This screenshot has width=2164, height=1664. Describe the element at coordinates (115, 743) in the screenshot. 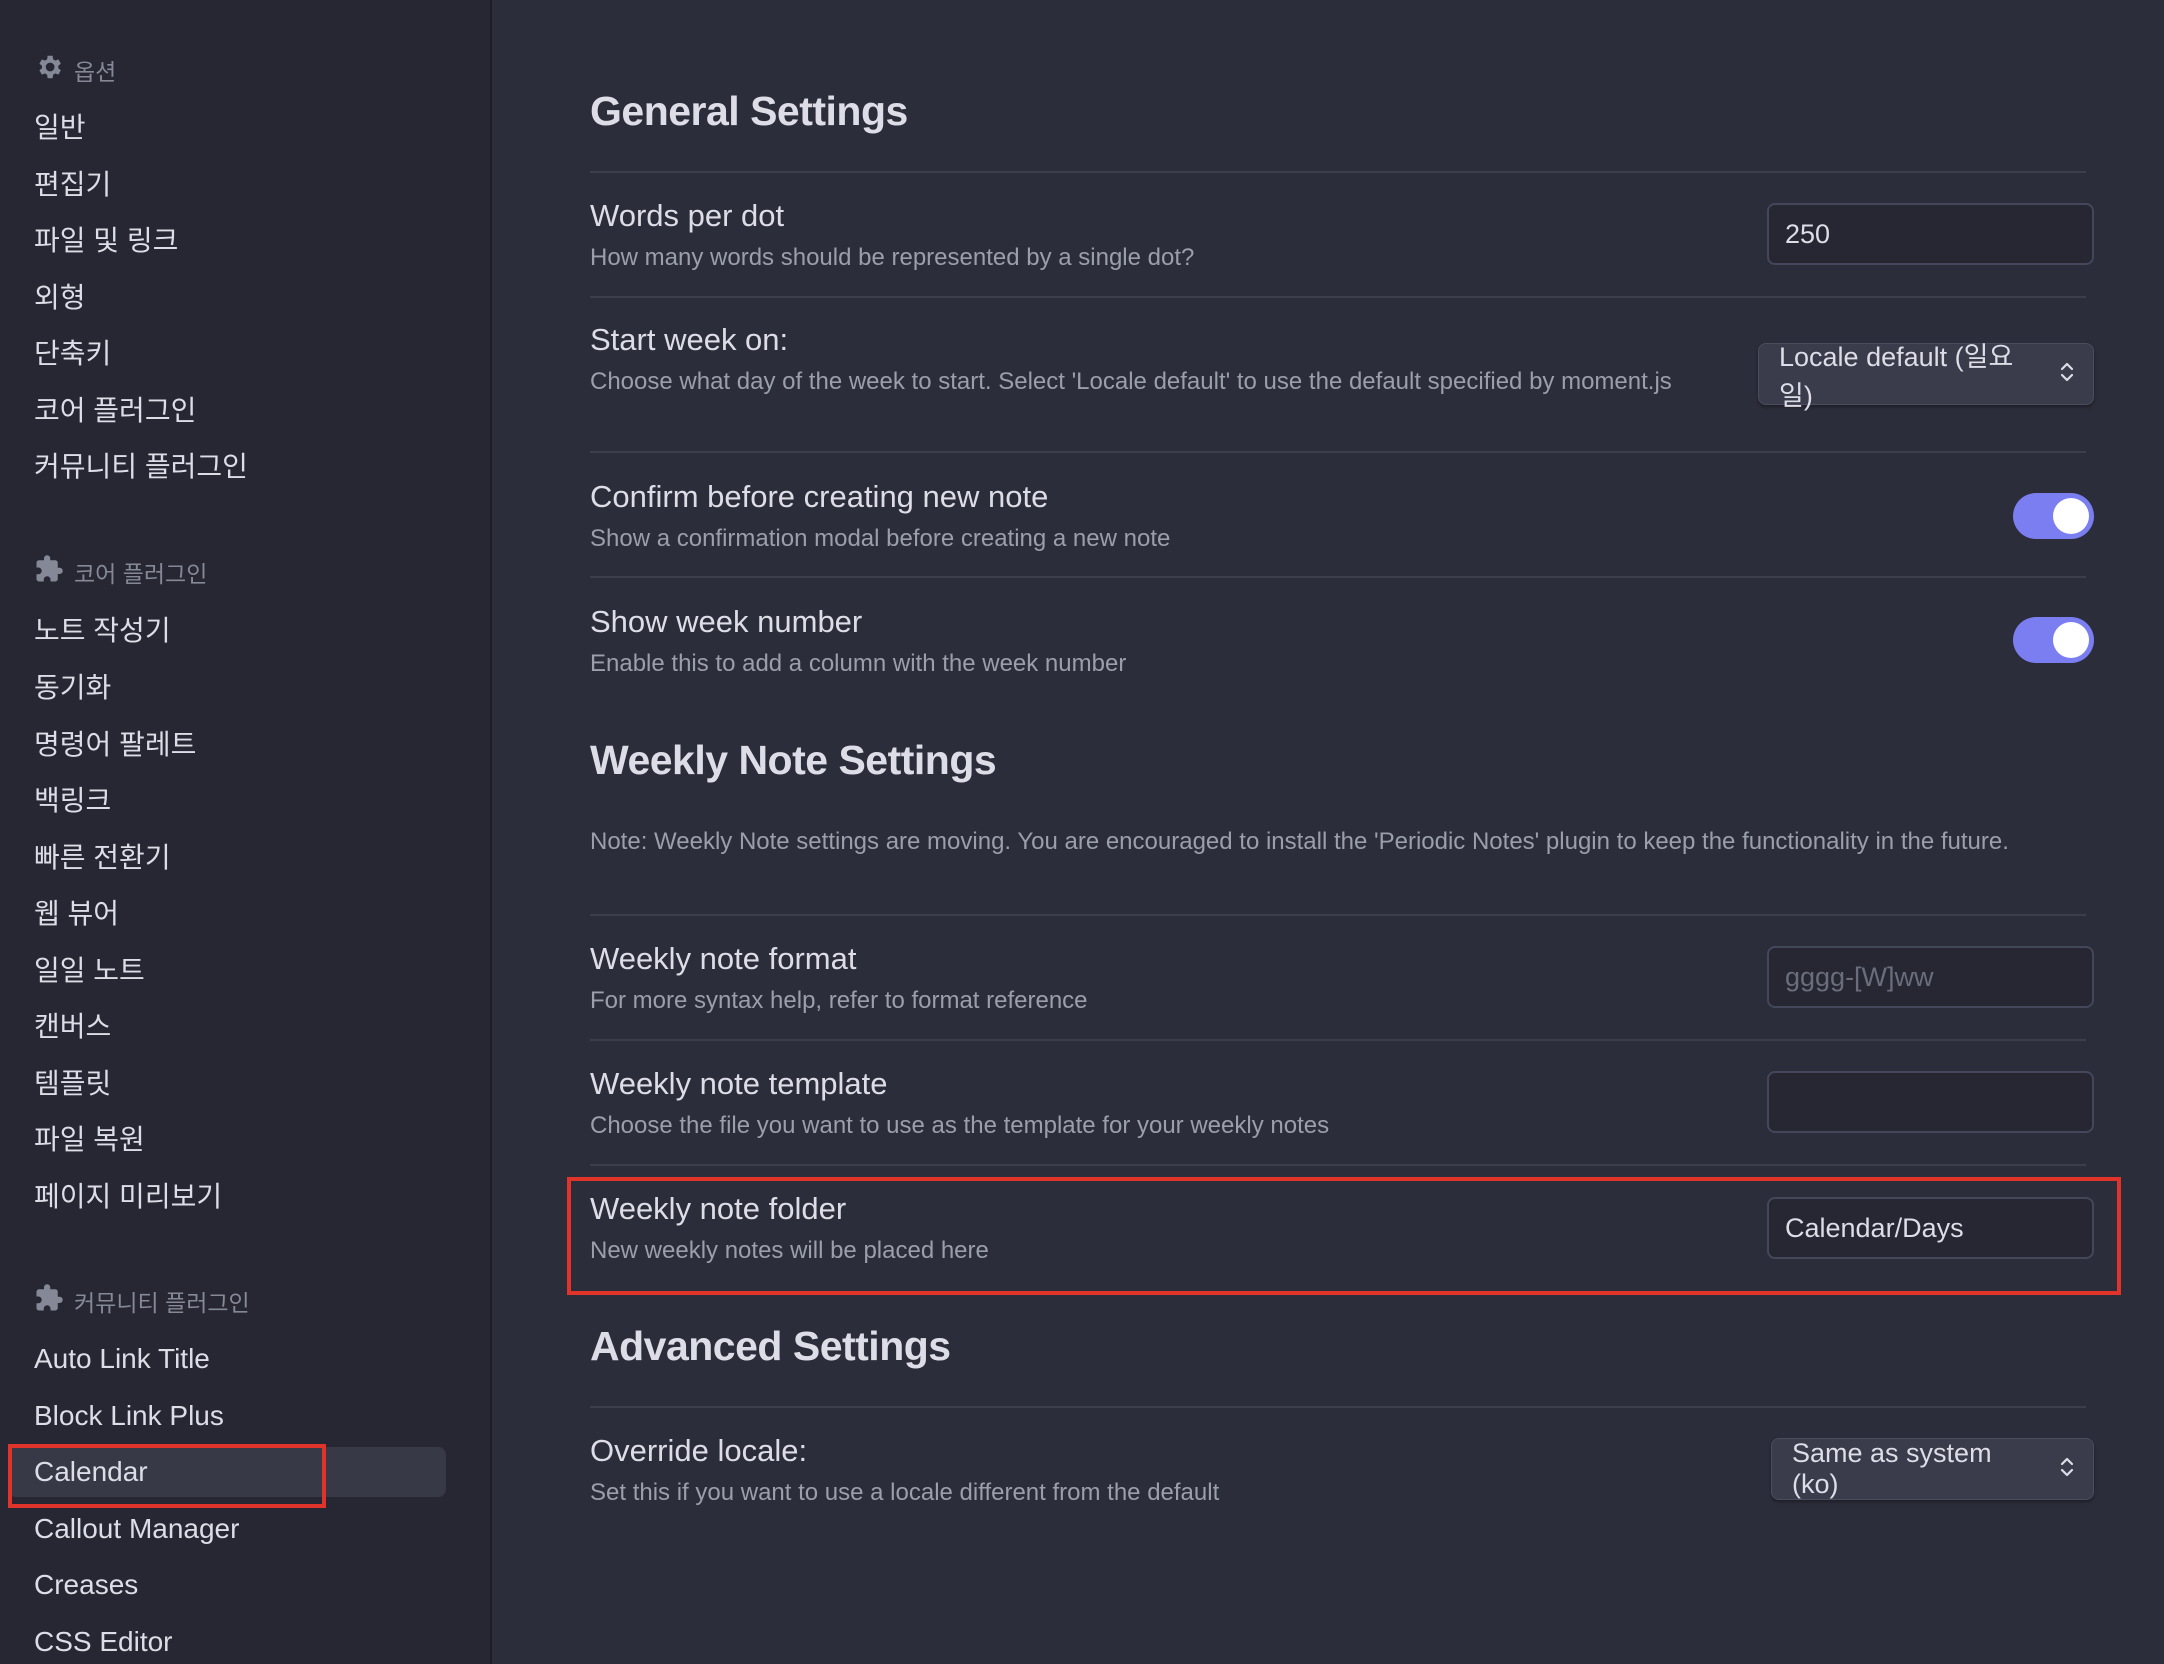

I see `sidebar-item-command-palette: 명령어 팔레트` at that location.